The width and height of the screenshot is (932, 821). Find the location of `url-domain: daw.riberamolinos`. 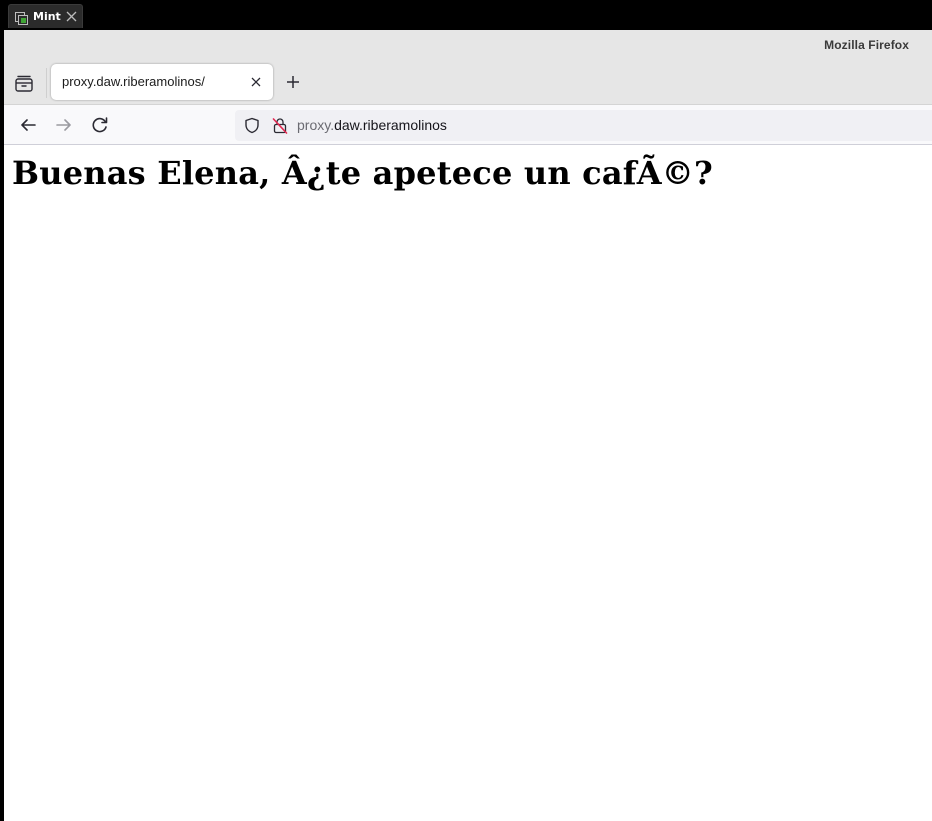

url-domain: daw.riberamolinos is located at coordinates (390, 125).